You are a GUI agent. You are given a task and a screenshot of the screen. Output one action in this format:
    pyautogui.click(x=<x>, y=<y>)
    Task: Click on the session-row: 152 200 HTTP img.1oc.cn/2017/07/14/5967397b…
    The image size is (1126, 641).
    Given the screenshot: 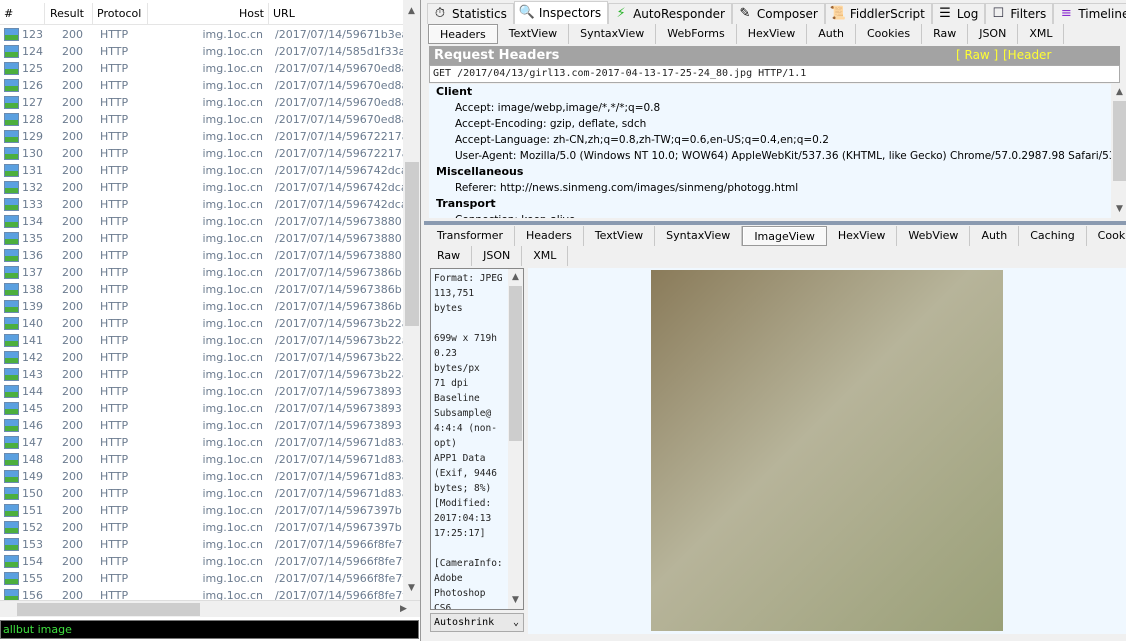 What is the action you would take?
    pyautogui.click(x=201, y=527)
    